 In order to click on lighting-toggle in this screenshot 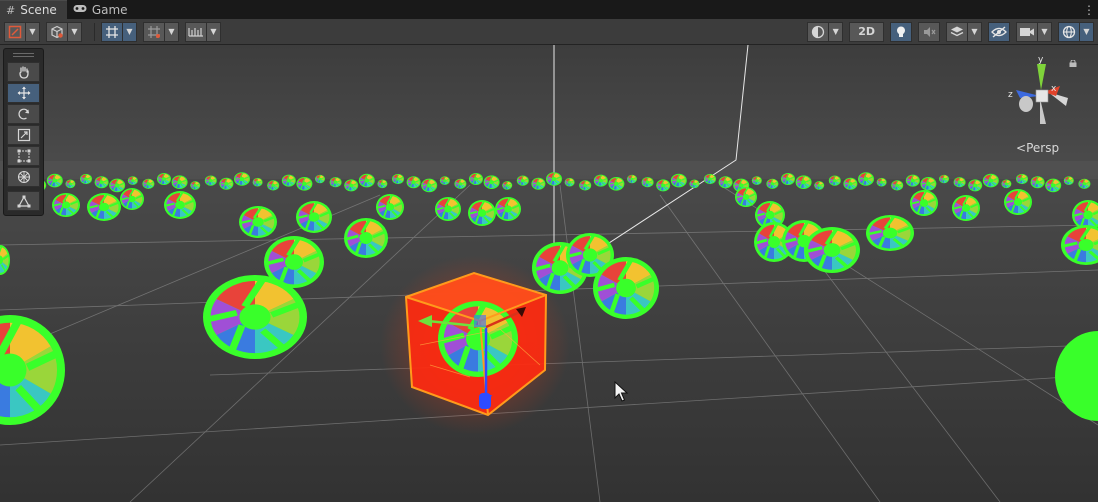, I will do `click(901, 31)`.